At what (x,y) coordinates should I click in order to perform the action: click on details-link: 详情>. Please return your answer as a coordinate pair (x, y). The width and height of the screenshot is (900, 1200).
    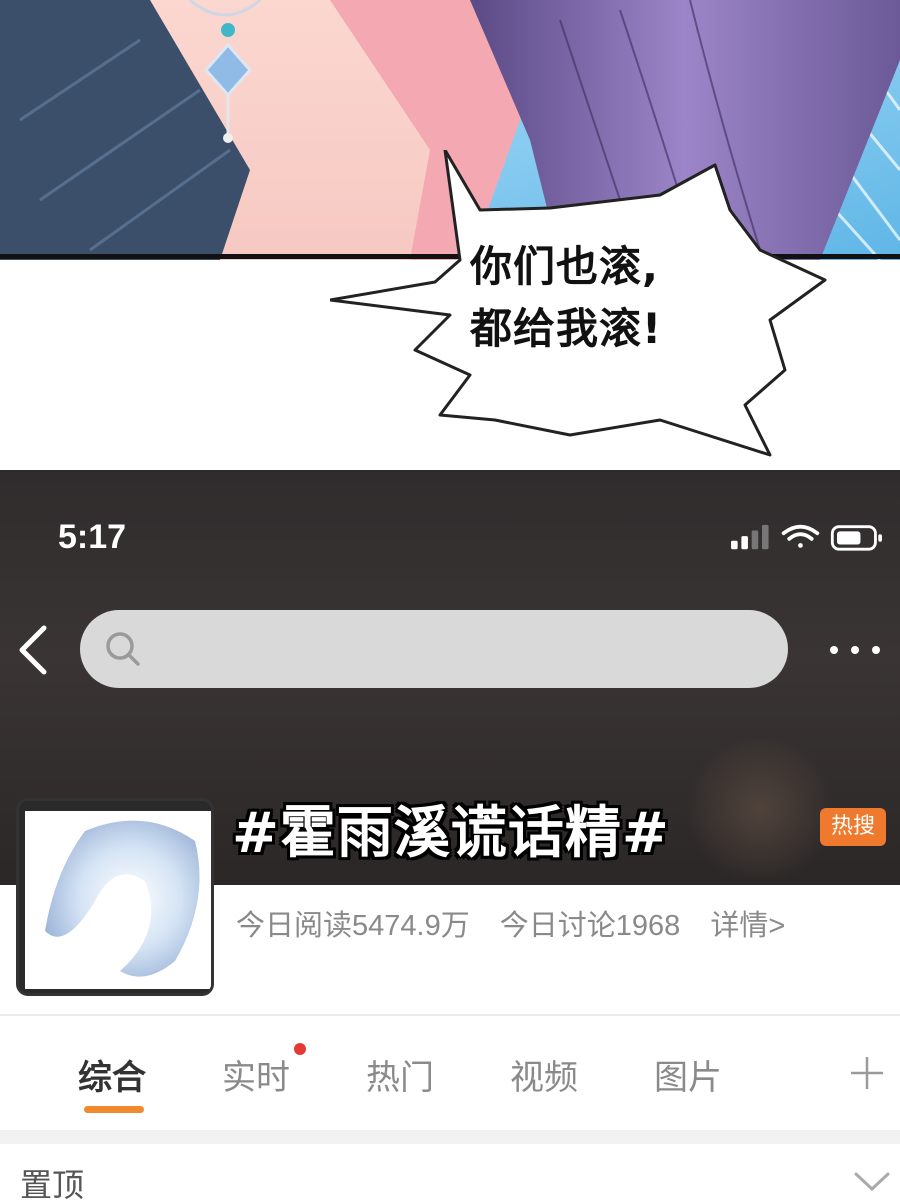
    Looking at the image, I should click on (747, 926).